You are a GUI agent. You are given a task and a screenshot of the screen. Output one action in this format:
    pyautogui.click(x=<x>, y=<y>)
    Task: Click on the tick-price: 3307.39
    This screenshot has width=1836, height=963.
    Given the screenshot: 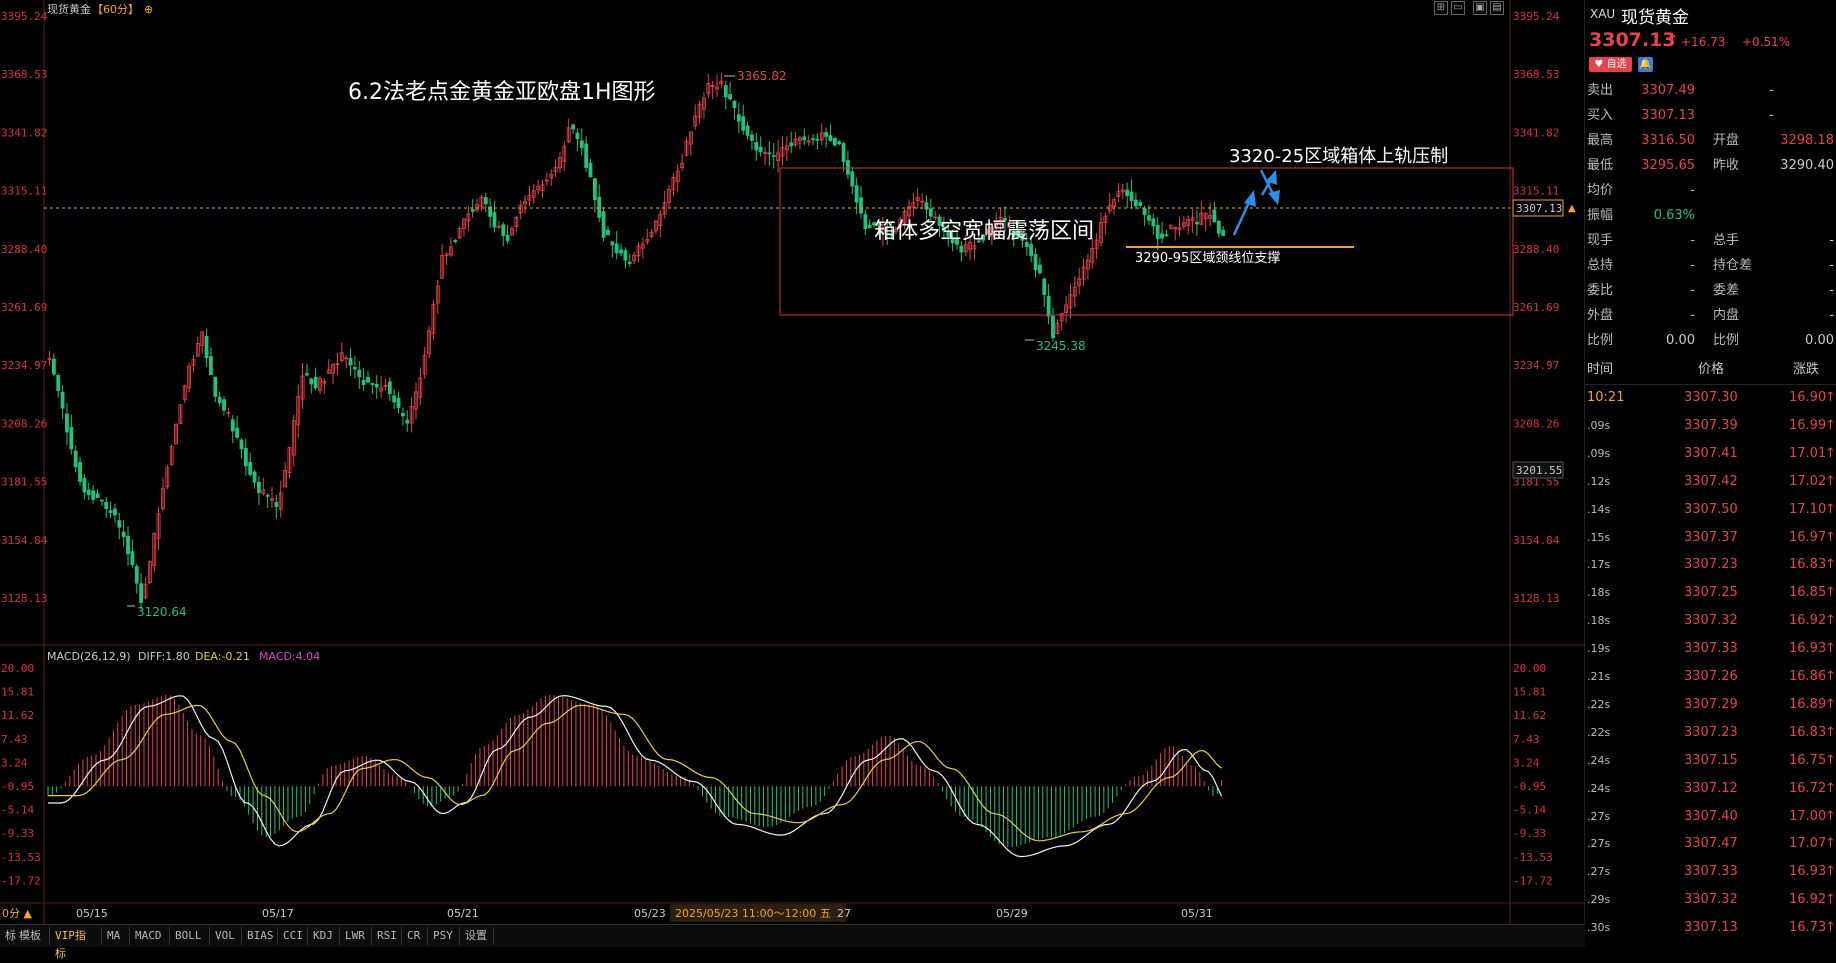 What is the action you would take?
    pyautogui.click(x=1711, y=425)
    